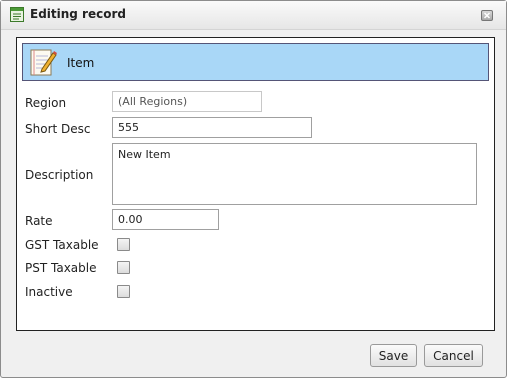 The height and width of the screenshot is (380, 509). What do you see at coordinates (123, 291) in the screenshot?
I see `inactive-checkbox` at bounding box center [123, 291].